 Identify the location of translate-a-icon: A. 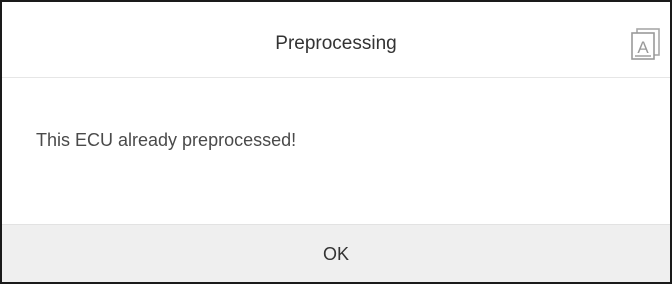
(645, 44).